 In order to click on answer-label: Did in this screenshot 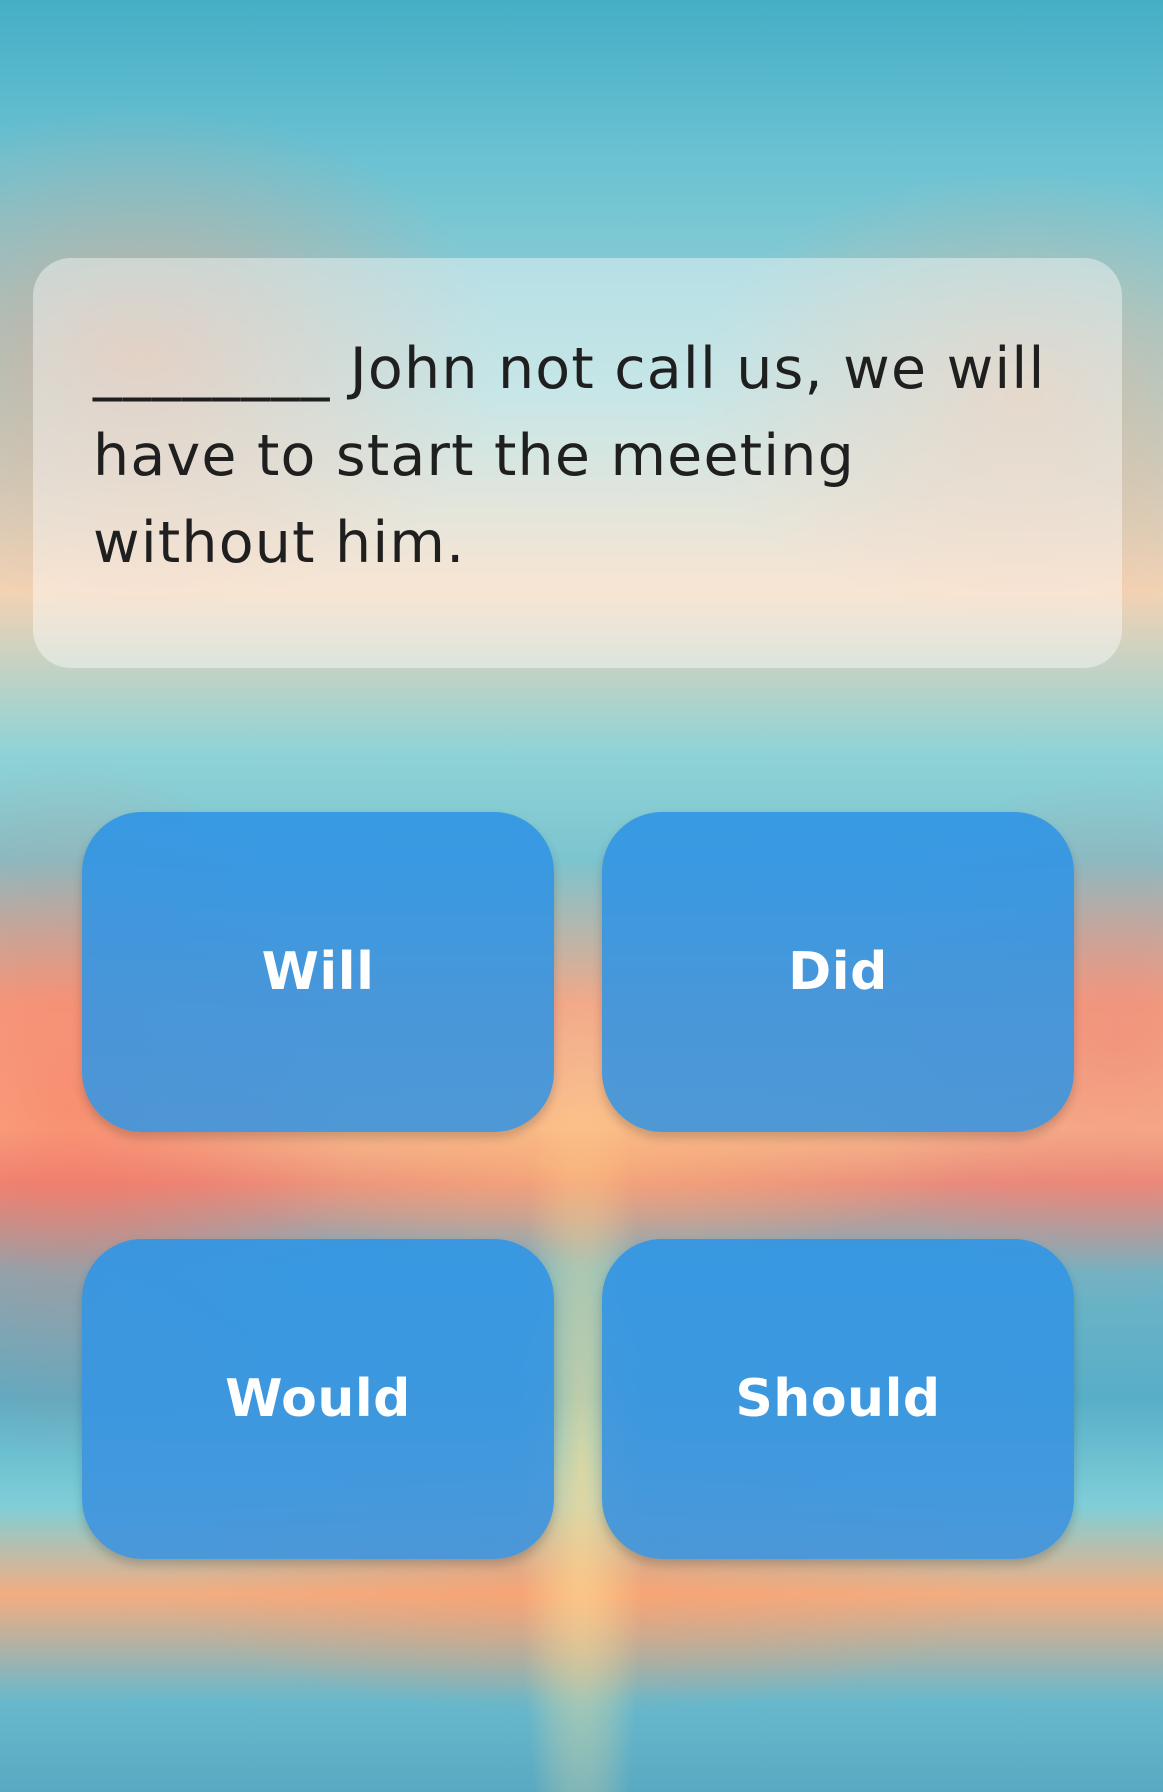, I will do `click(838, 972)`.